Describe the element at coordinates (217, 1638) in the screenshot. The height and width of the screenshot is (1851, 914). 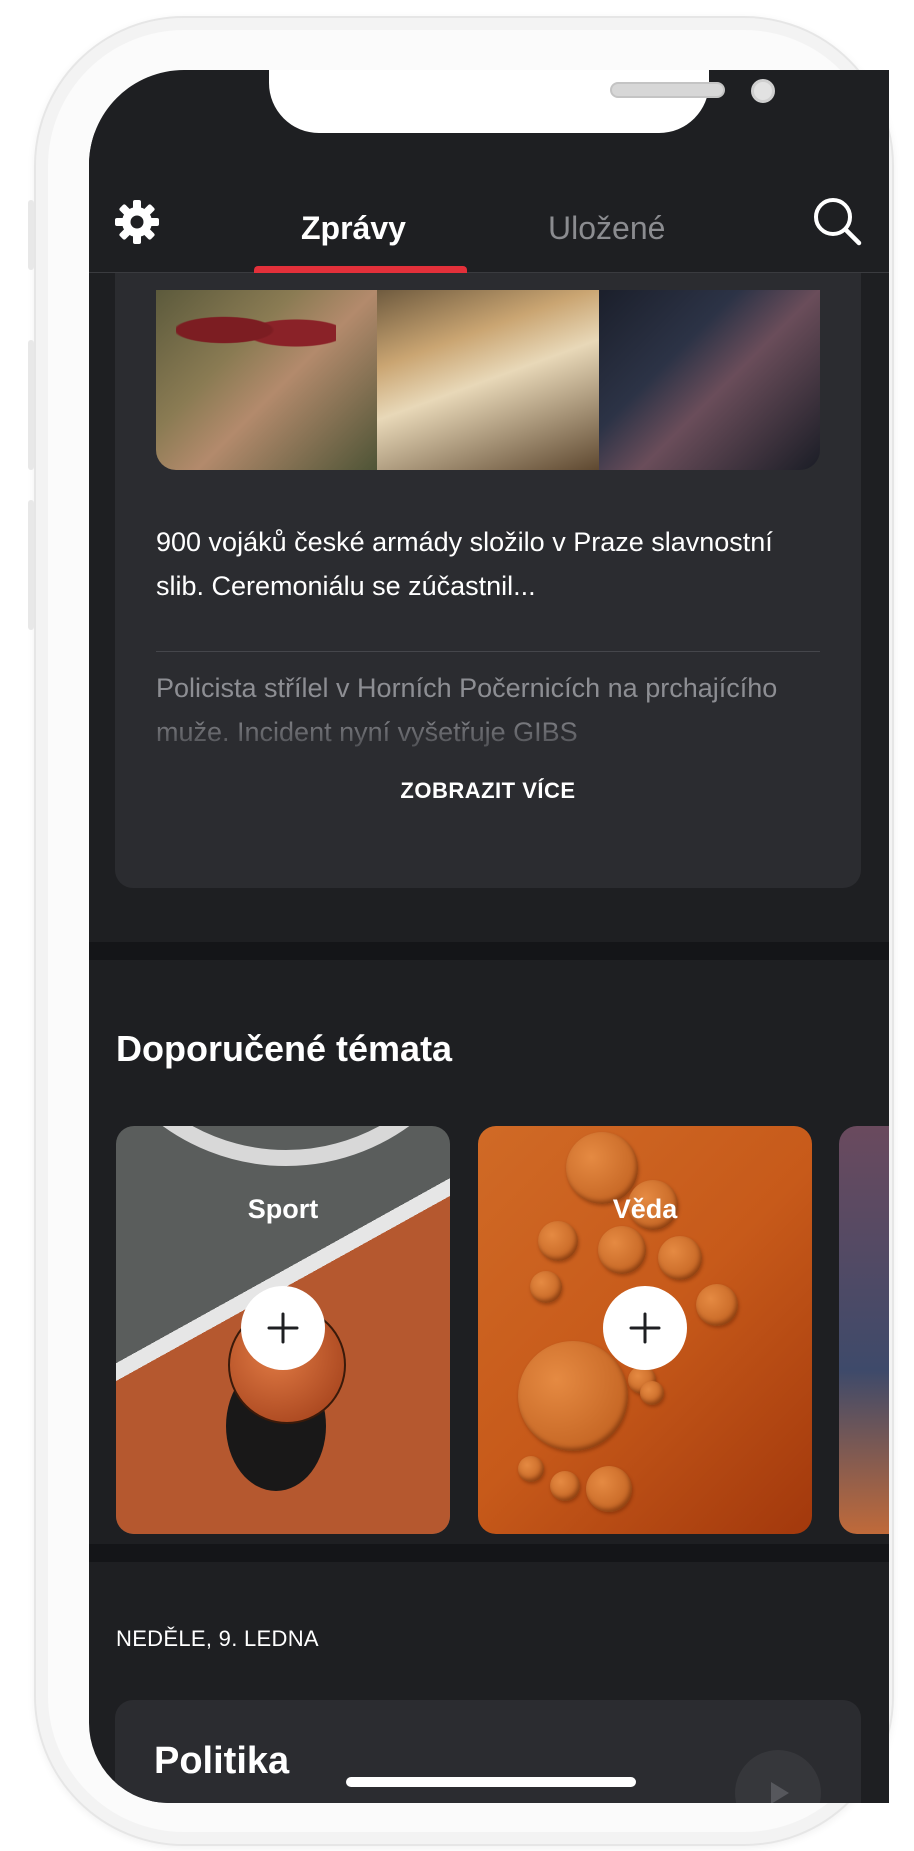
I see `feed-date-label: NEDĚLE, 9. LEDNA` at that location.